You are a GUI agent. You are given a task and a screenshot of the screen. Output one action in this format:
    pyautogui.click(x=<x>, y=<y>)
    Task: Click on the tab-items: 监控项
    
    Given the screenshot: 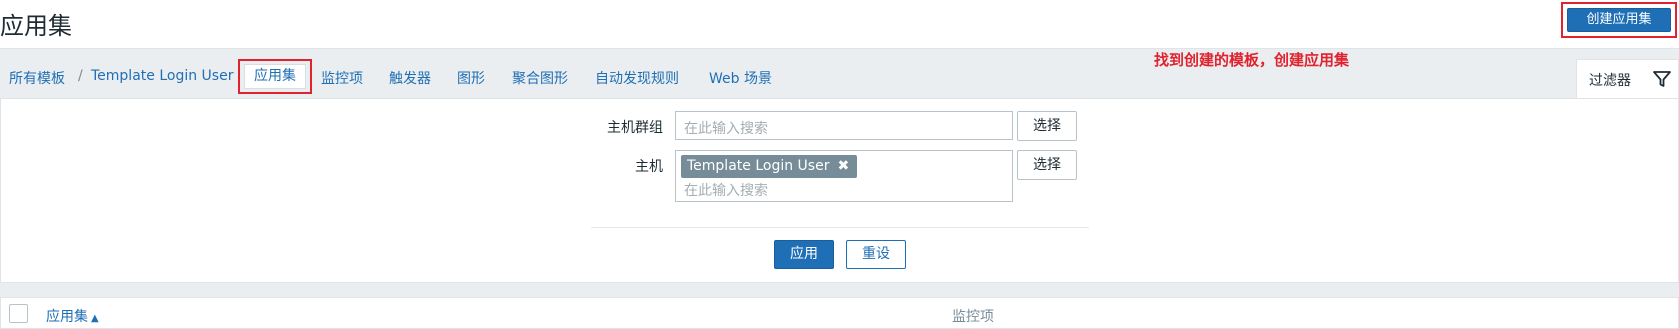 What is the action you would take?
    pyautogui.click(x=342, y=78)
    